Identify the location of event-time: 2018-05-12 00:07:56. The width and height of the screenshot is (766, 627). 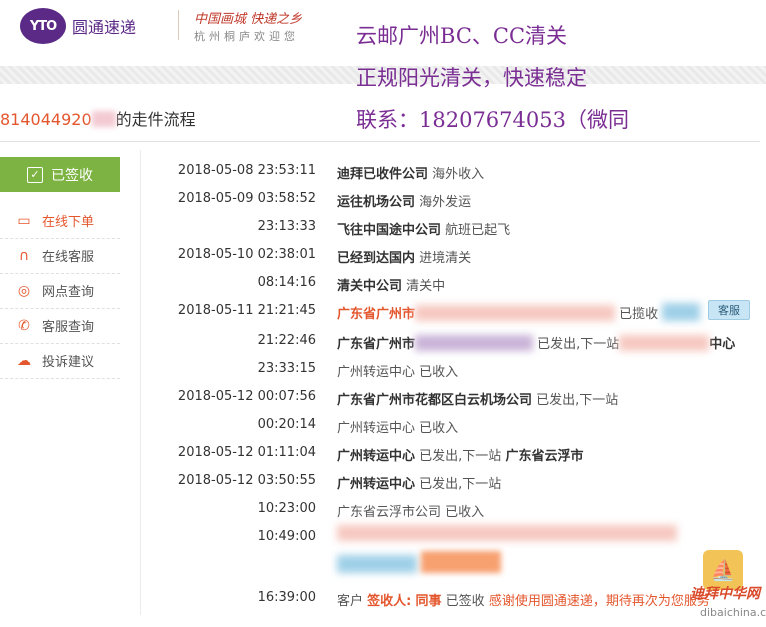
(246, 396).